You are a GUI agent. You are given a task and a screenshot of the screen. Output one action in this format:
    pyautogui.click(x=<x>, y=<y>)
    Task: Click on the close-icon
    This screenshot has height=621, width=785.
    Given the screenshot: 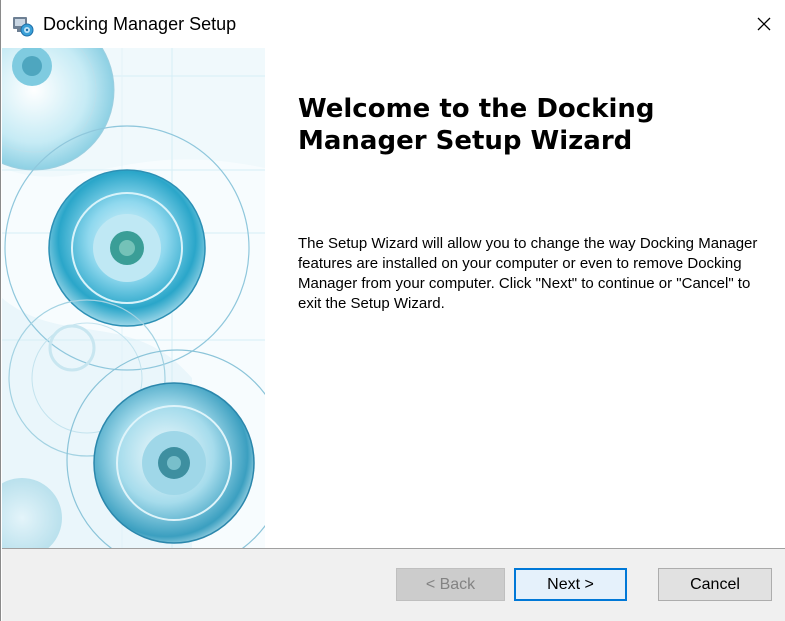 What is the action you would take?
    pyautogui.click(x=764, y=24)
    